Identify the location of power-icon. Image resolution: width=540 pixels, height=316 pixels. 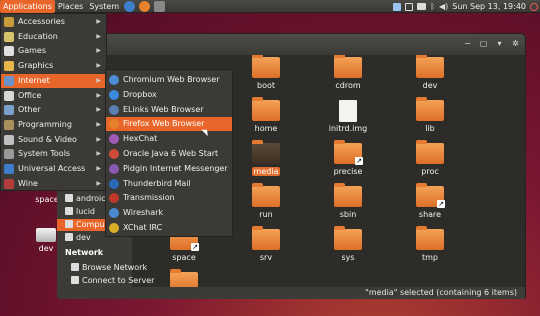
(534, 6).